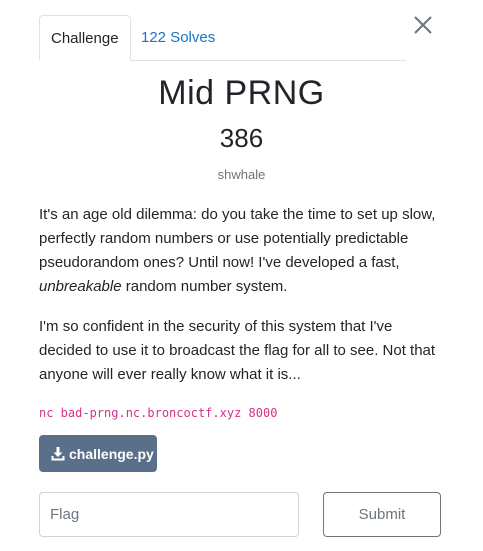 Image resolution: width=483 pixels, height=551 pixels. What do you see at coordinates (423, 25) in the screenshot?
I see `close-icon` at bounding box center [423, 25].